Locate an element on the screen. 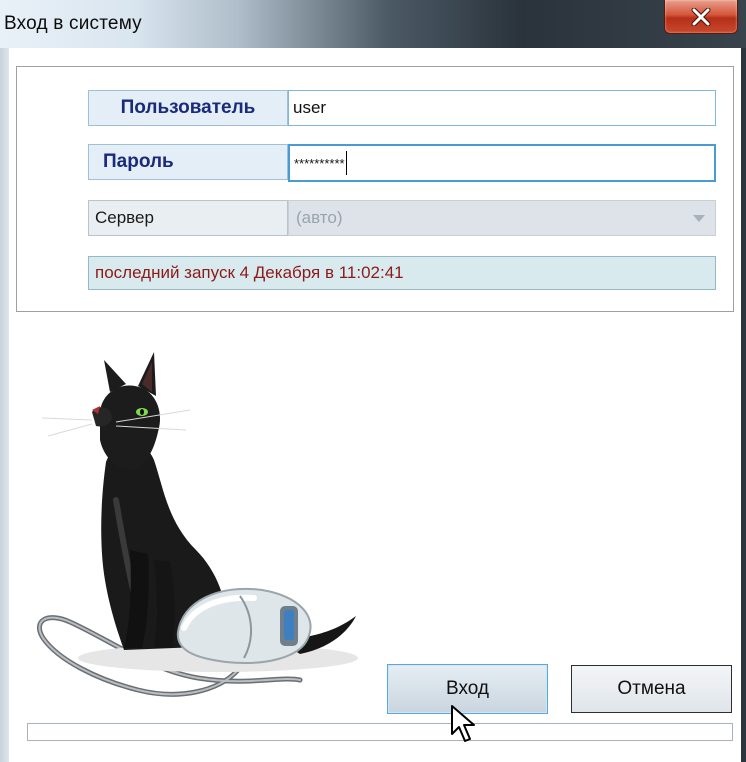 Image resolution: width=746 pixels, height=762 pixels. text-caret is located at coordinates (346, 163).